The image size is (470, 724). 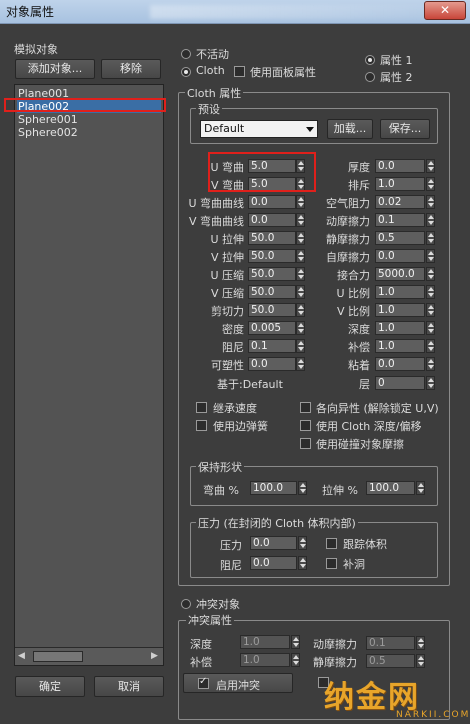 I want to click on pressure-spinner: 0.0, so click(x=279, y=543).